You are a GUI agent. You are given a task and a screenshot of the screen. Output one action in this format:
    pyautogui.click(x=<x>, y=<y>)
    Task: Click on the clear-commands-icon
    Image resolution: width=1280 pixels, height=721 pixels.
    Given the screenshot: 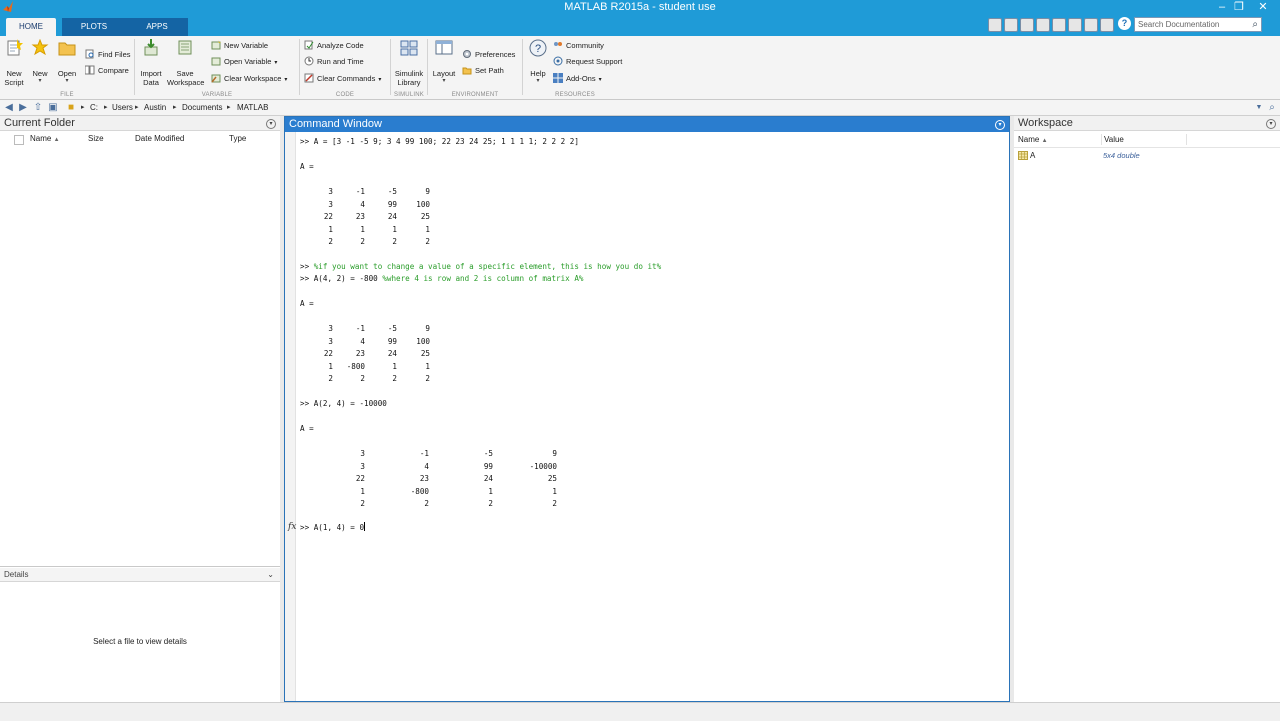 What is the action you would take?
    pyautogui.click(x=309, y=78)
    